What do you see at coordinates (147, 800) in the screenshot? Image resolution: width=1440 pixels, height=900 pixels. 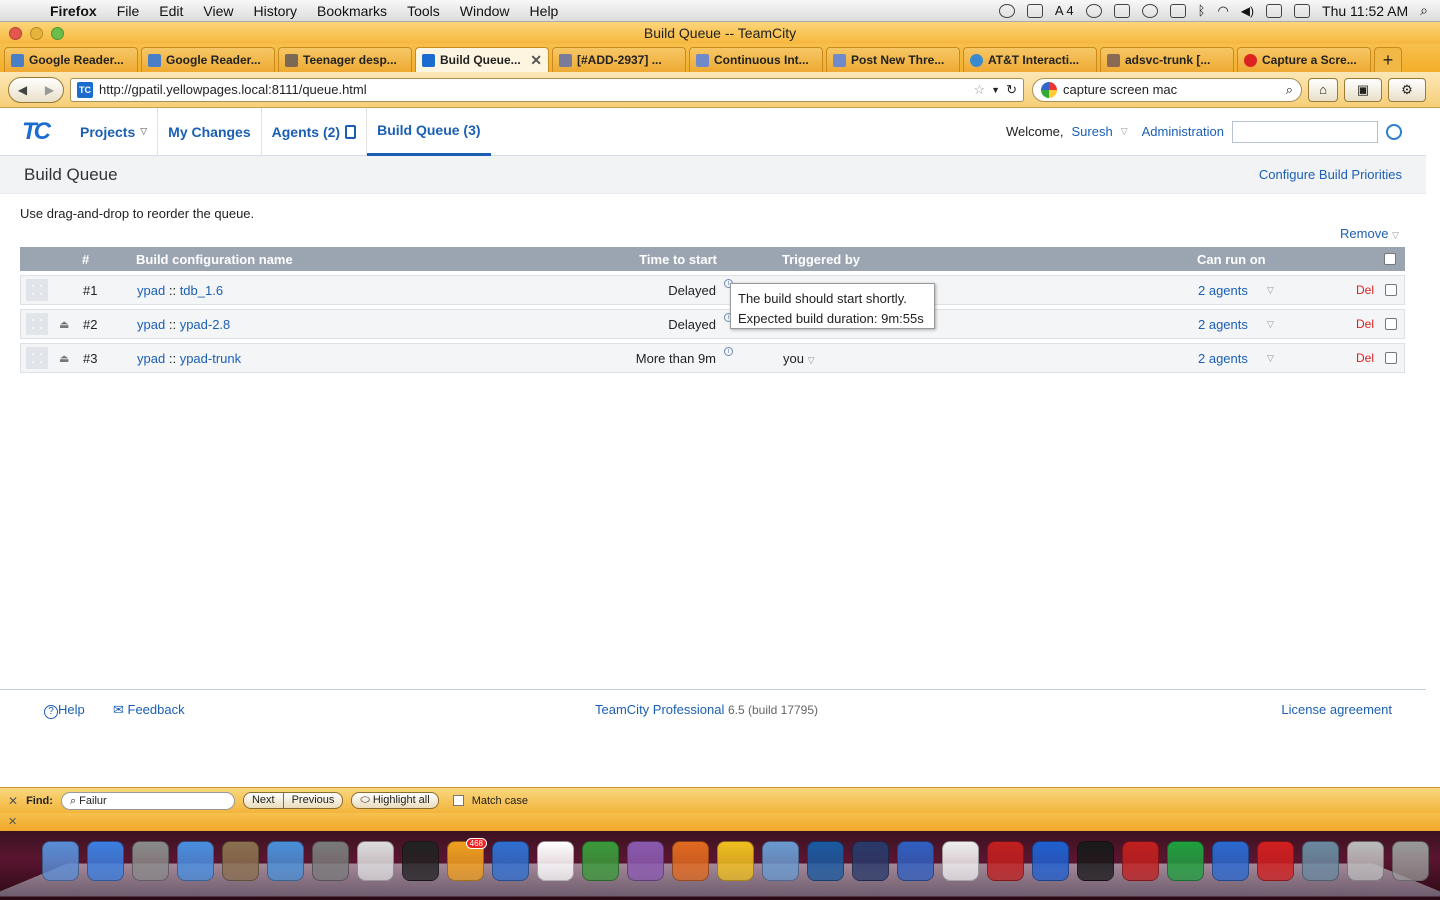 I see `find-input: ⌕ Failur` at bounding box center [147, 800].